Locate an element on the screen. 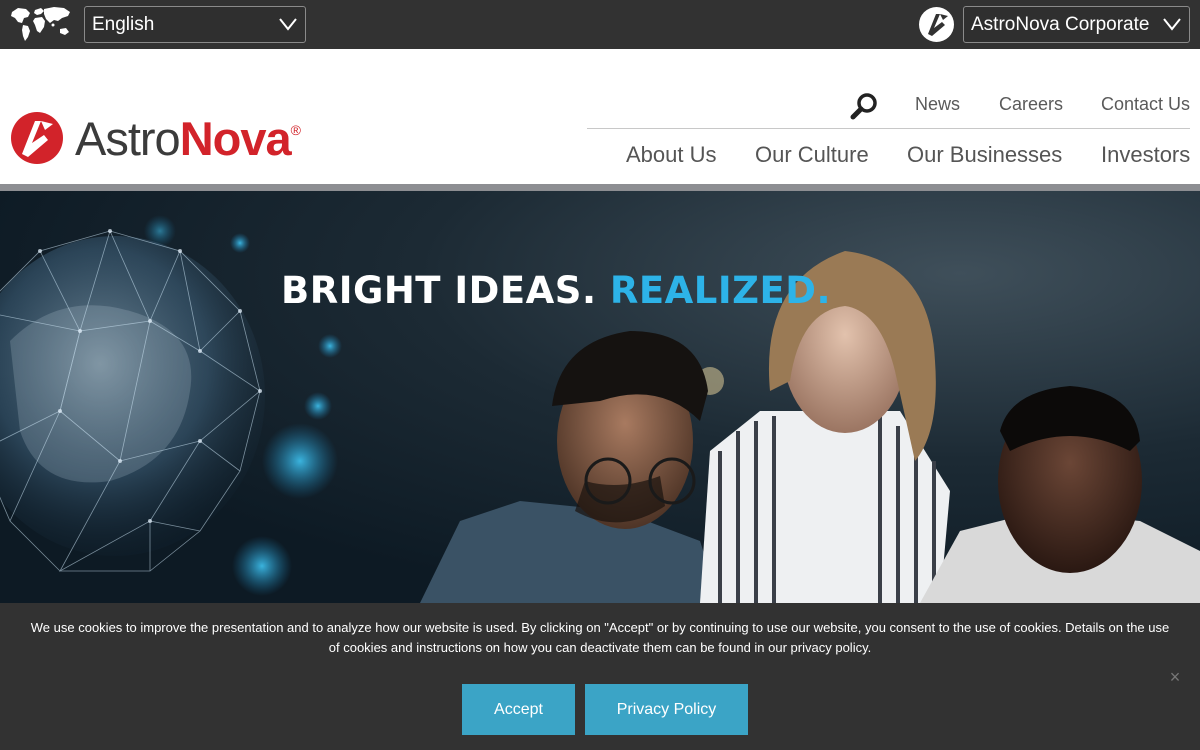  header-divider-strip is located at coordinates (600, 187).